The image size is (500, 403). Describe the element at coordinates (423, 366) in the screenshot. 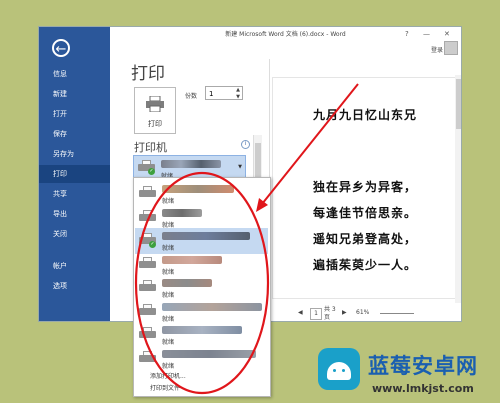

I see `watermark-title: 蓝莓安卓网` at that location.